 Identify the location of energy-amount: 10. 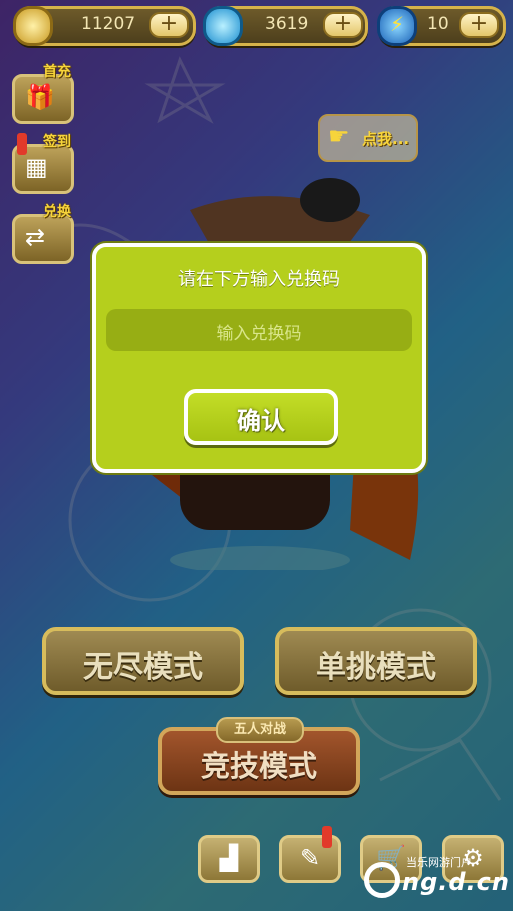
(438, 24).